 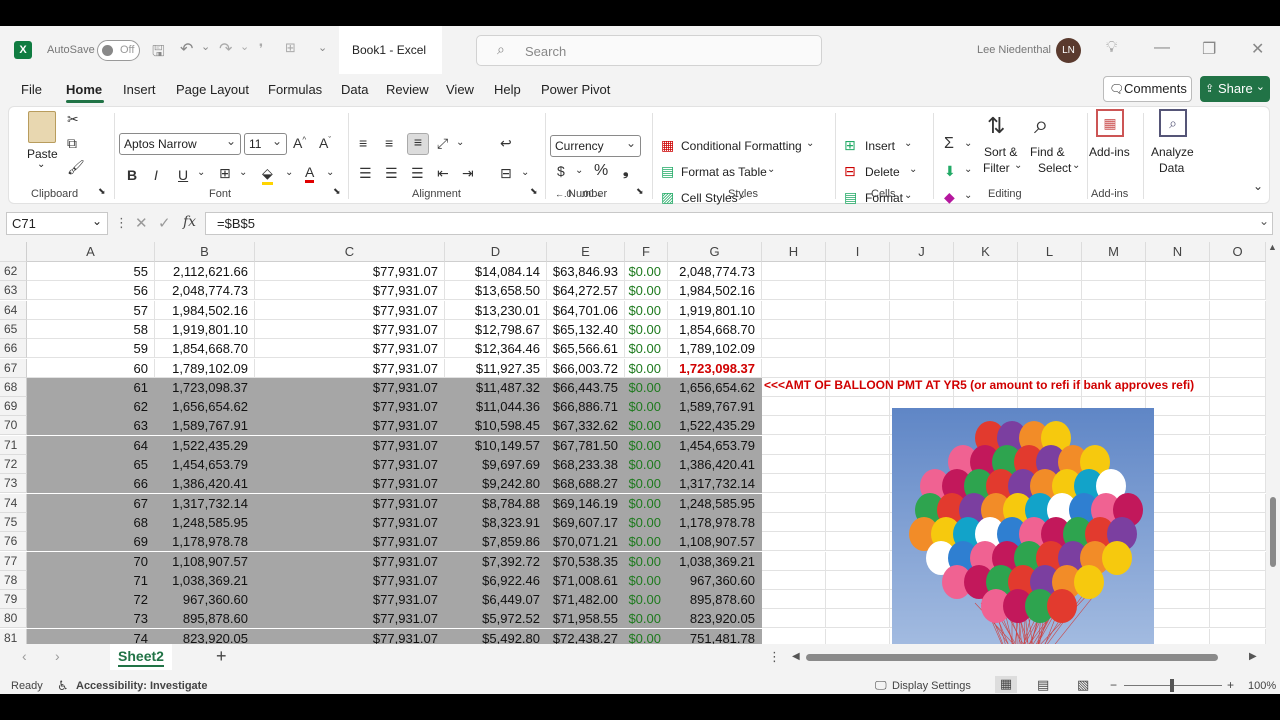 I want to click on cell-d66: $12,364.46, so click(x=496, y=349).